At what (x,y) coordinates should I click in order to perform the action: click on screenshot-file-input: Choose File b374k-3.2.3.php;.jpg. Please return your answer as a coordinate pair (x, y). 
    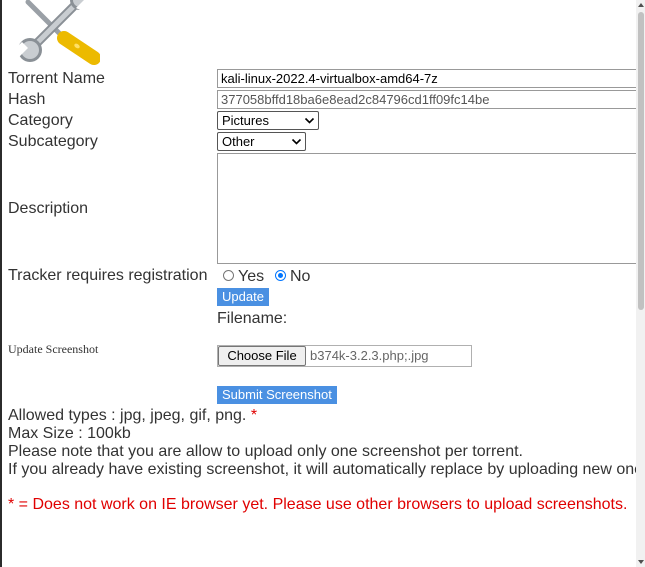
    Looking at the image, I should click on (344, 356).